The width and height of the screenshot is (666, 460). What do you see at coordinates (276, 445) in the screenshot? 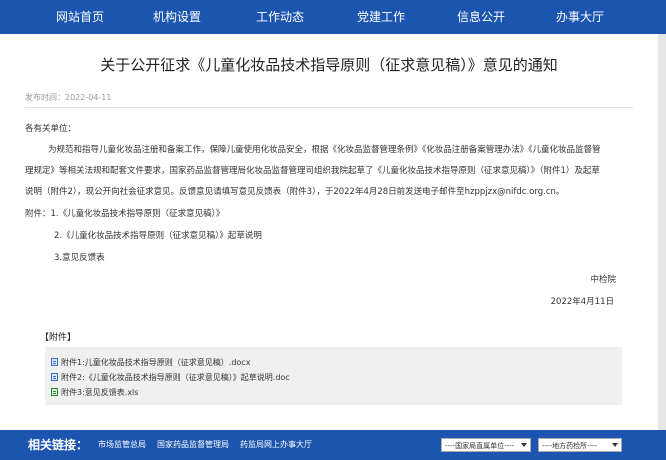
I see `link-online-service-hall: 药监局网上办事大厅` at bounding box center [276, 445].